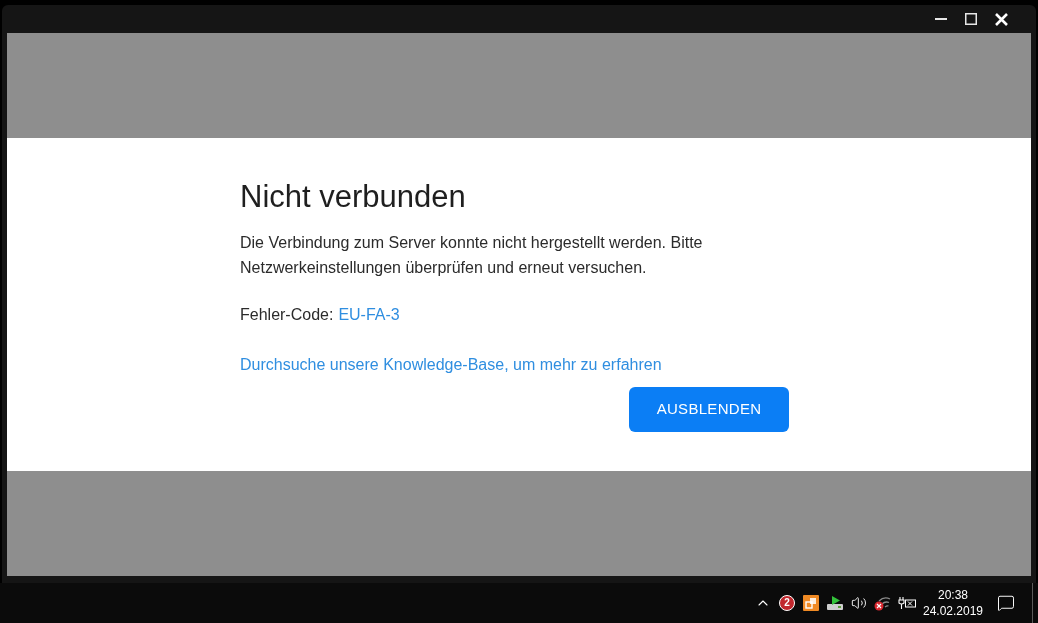  I want to click on error-code-link: EU-FA-3, so click(369, 314).